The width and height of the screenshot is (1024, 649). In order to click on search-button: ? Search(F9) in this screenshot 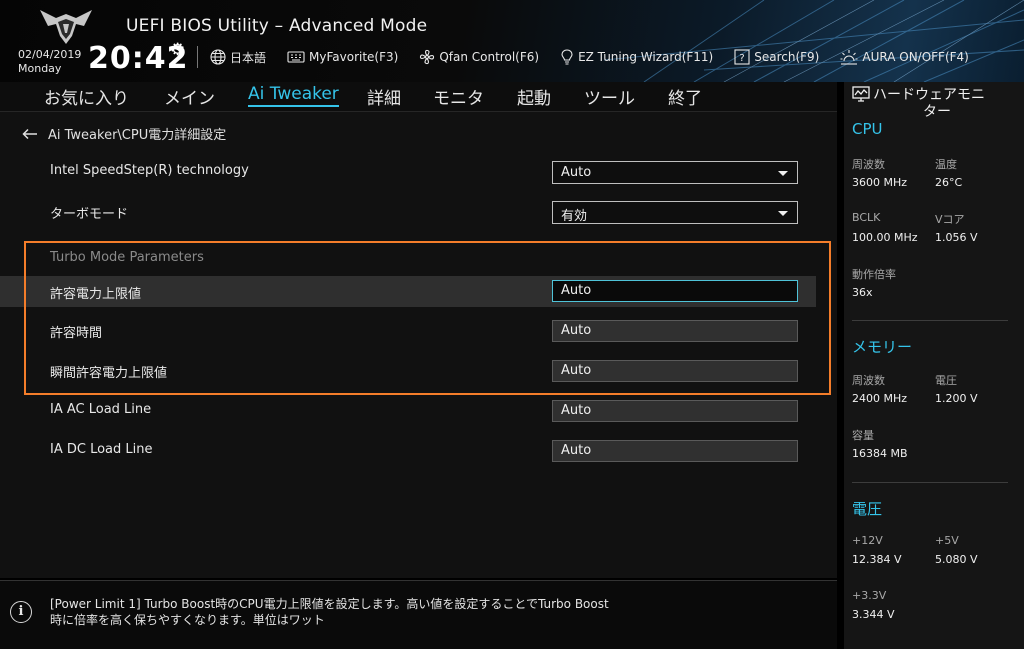, I will do `click(776, 57)`.